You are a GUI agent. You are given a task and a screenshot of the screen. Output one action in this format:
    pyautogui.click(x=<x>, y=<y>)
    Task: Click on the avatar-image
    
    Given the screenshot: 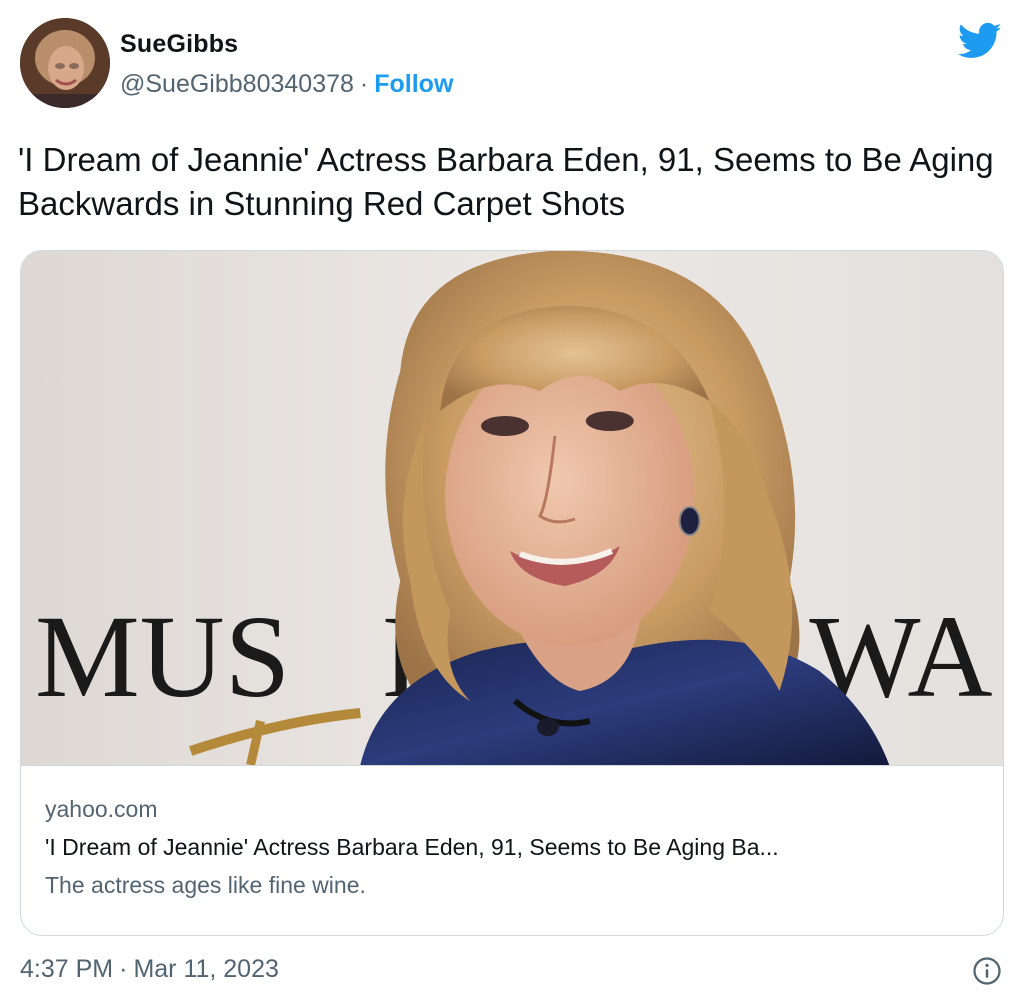 What is the action you would take?
    pyautogui.click(x=65, y=63)
    